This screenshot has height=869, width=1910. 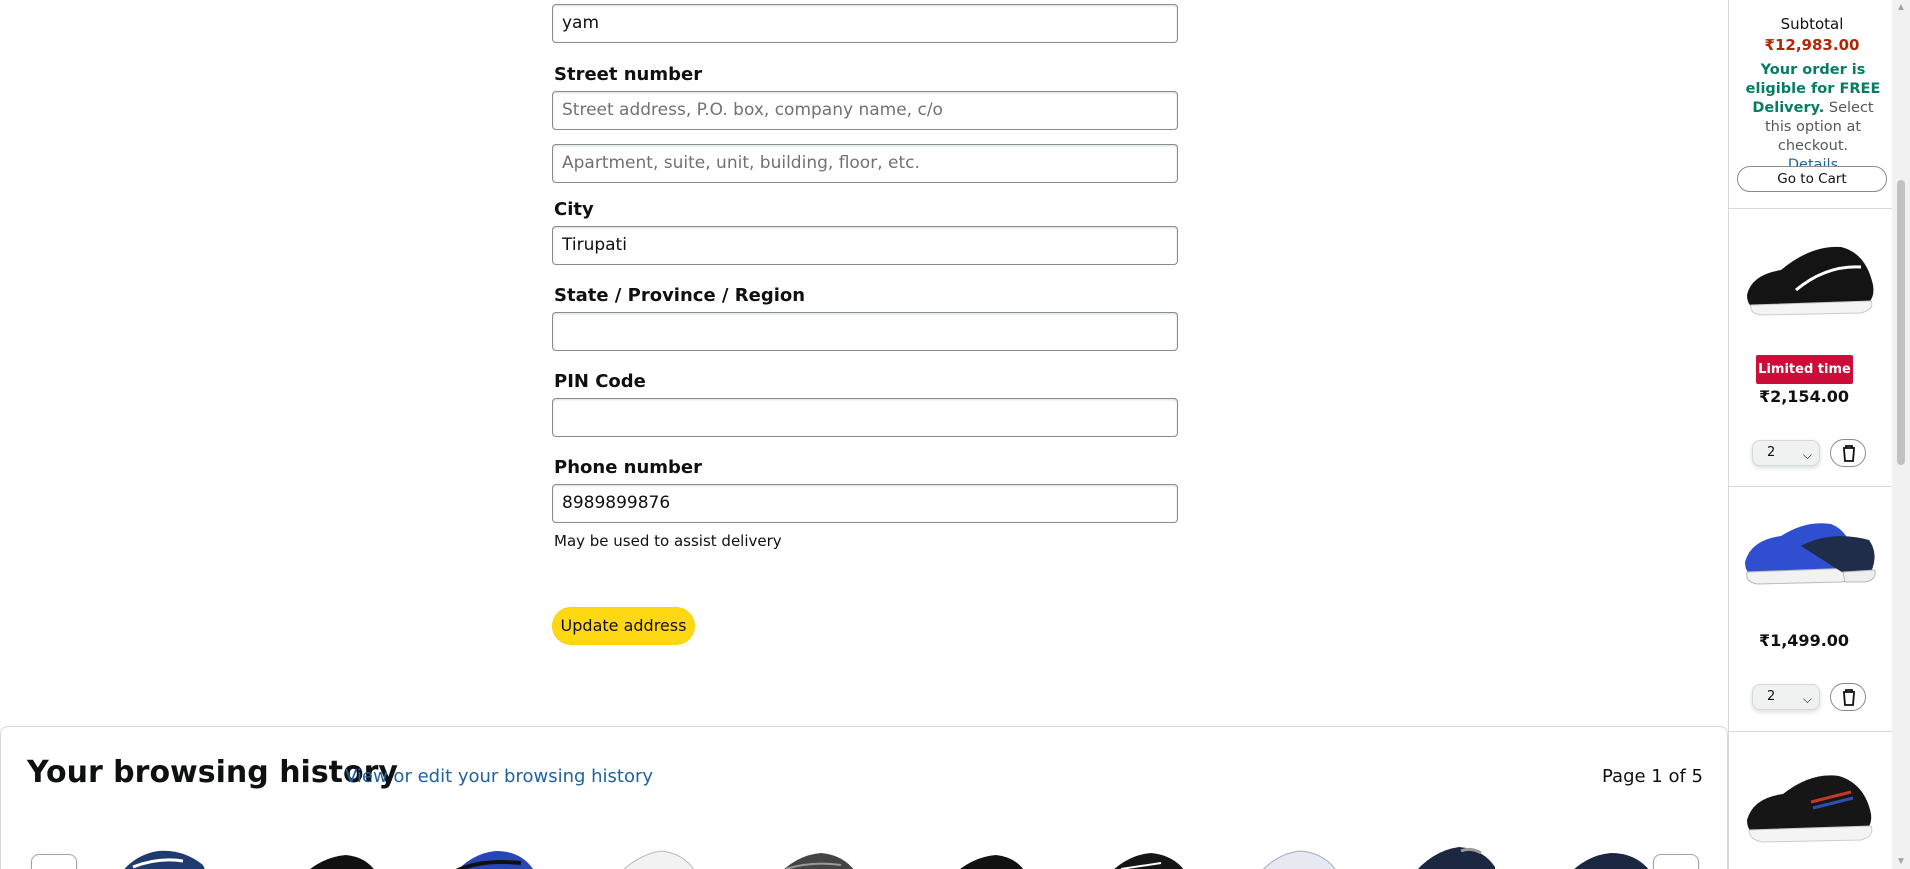 I want to click on full-name-input: yam, so click(x=865, y=23).